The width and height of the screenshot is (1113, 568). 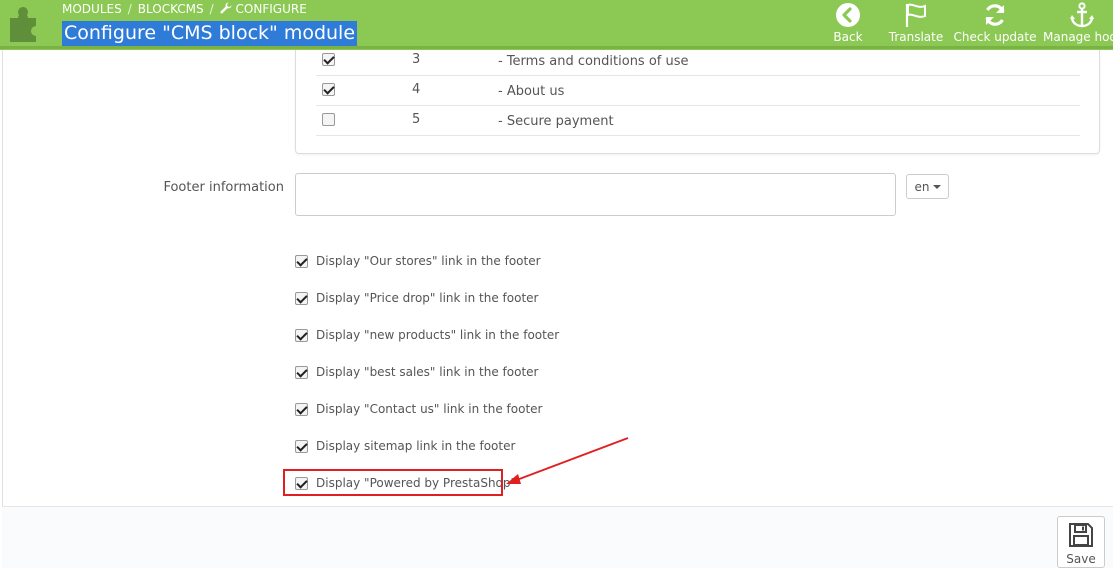 I want to click on cms-page-name: - Terms and conditions of use, so click(x=593, y=61).